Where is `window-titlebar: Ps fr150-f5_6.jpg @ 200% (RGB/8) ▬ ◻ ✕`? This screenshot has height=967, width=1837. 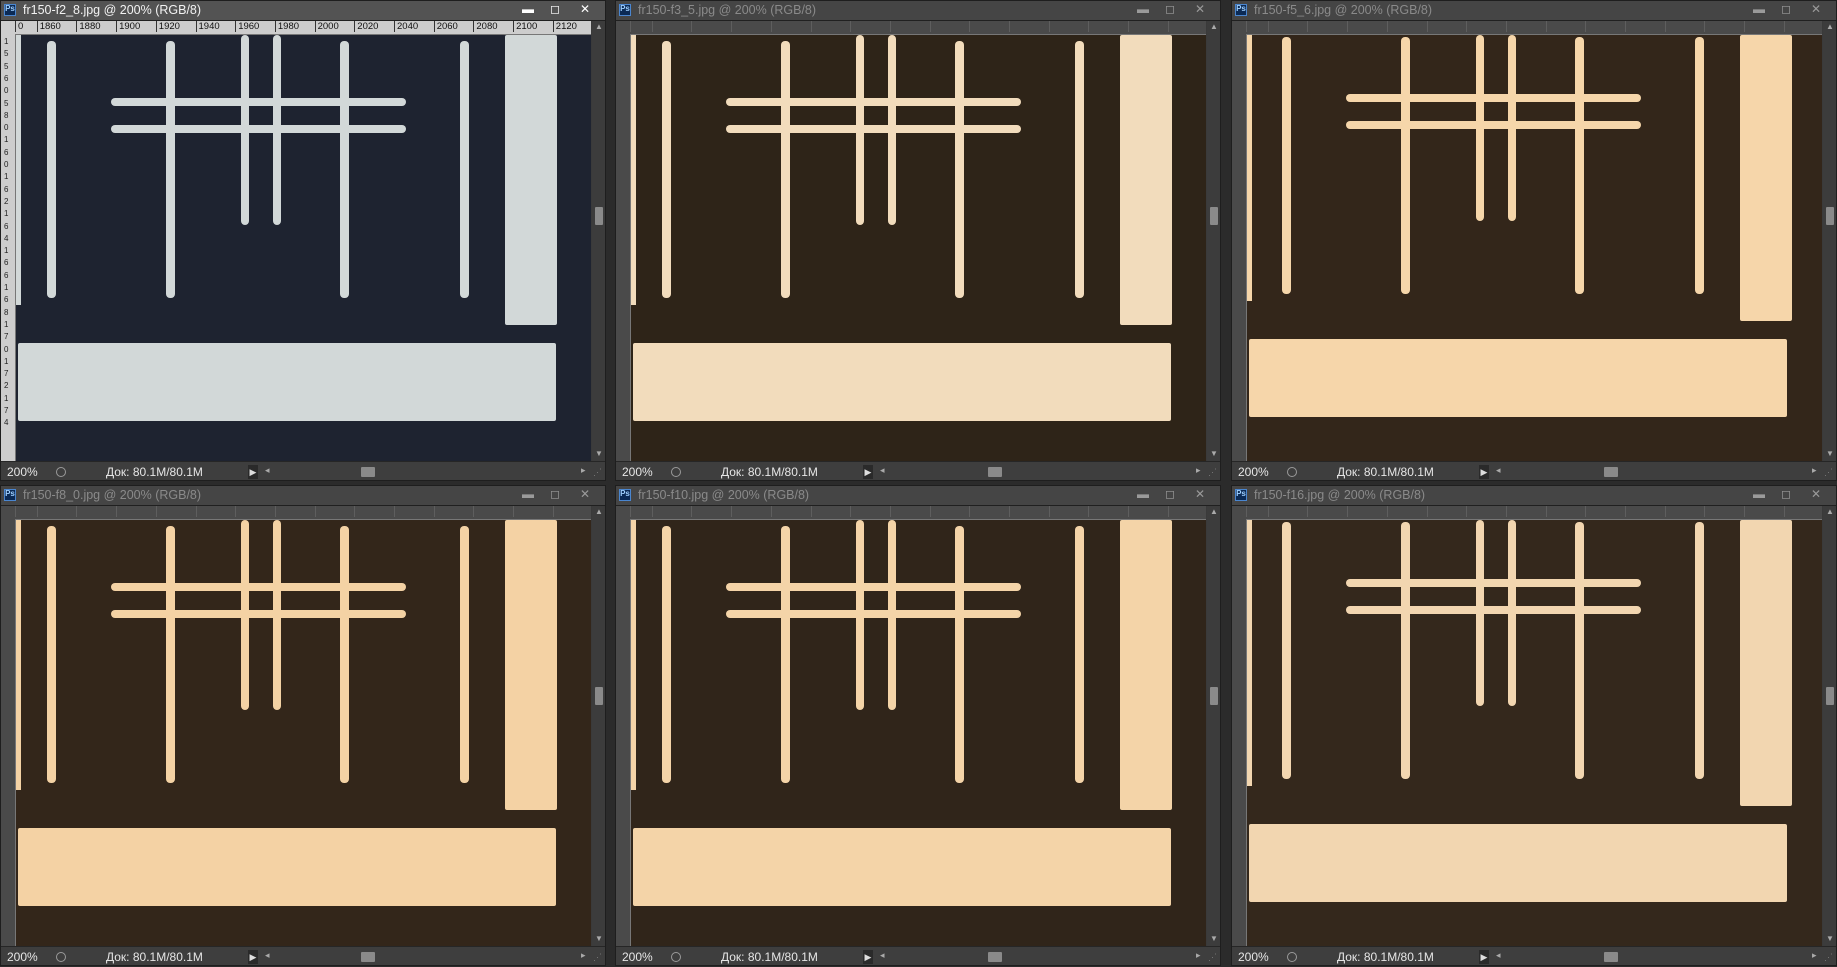 window-titlebar: Ps fr150-f5_6.jpg @ 200% (RGB/8) ▬ ◻ ✕ is located at coordinates (1534, 11).